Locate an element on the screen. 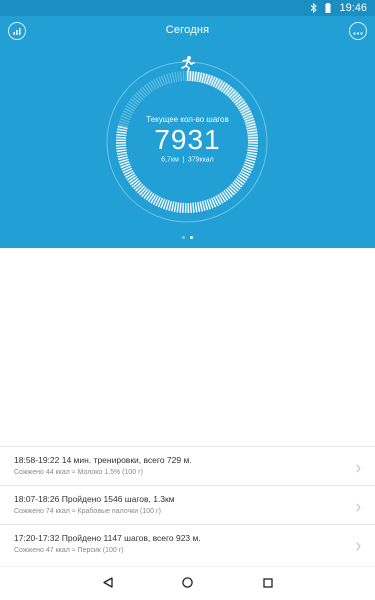 This screenshot has width=375, height=600. back-button is located at coordinates (108, 584).